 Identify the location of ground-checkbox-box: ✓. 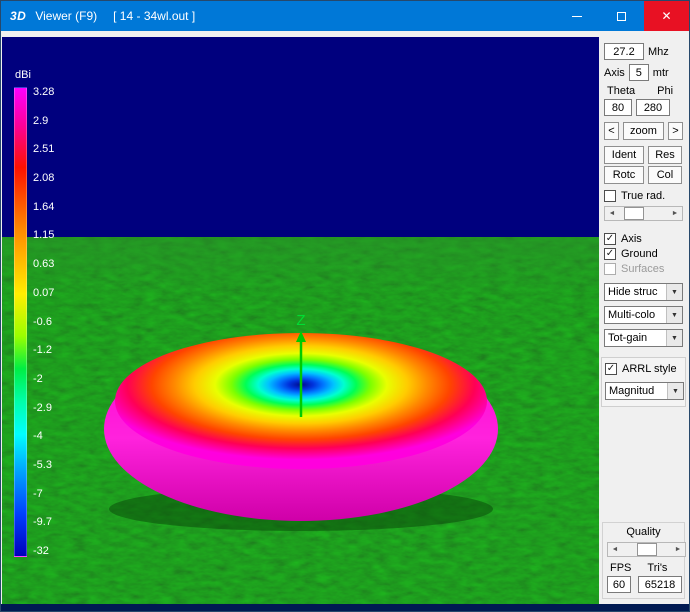
(610, 254).